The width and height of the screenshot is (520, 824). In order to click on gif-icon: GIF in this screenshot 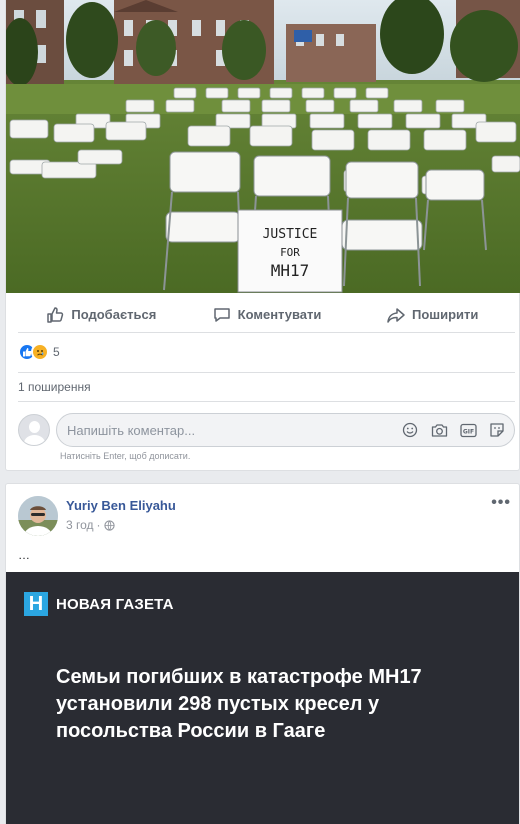, I will do `click(468, 430)`.